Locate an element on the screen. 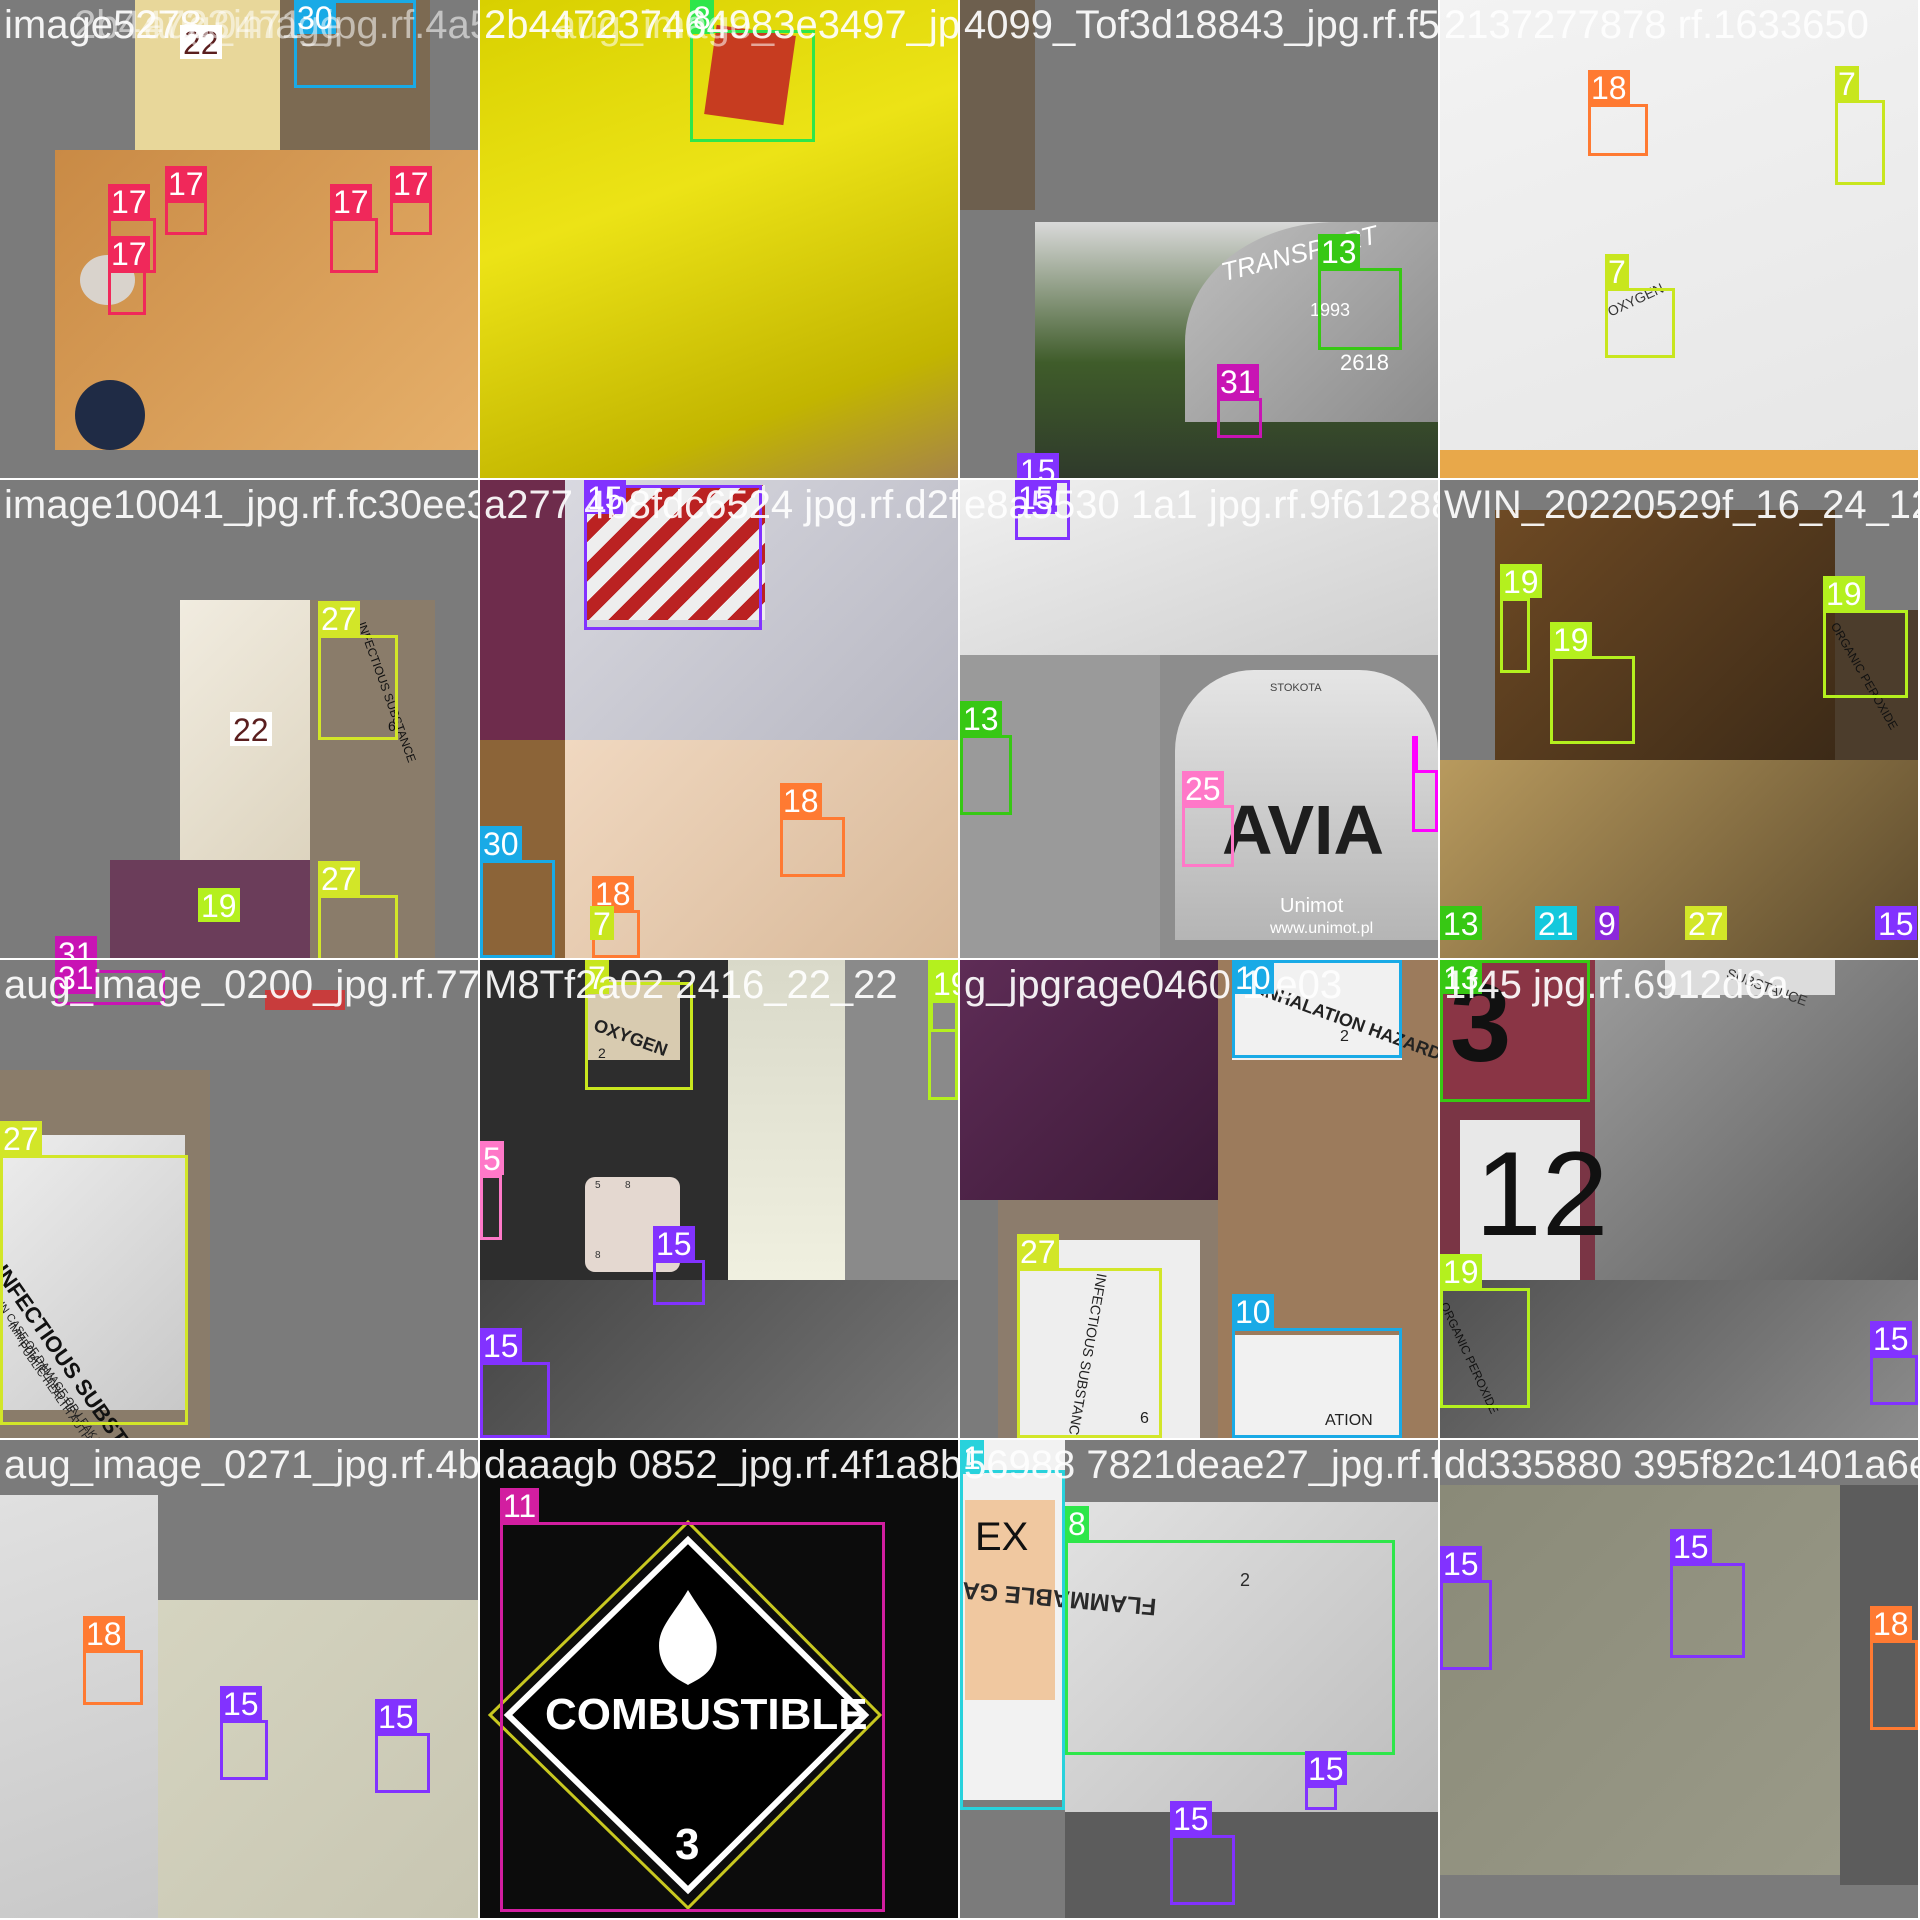 This screenshot has width=1920, height=1920. scene-text: 2618 is located at coordinates (1364, 362).